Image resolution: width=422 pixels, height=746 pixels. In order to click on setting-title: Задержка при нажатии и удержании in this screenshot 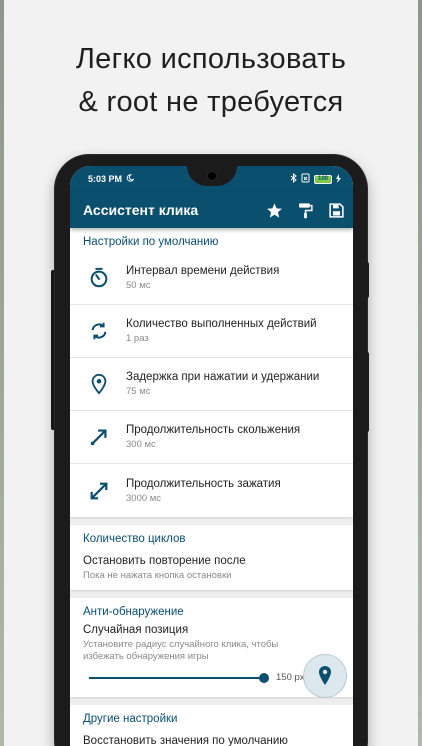, I will do `click(223, 377)`.